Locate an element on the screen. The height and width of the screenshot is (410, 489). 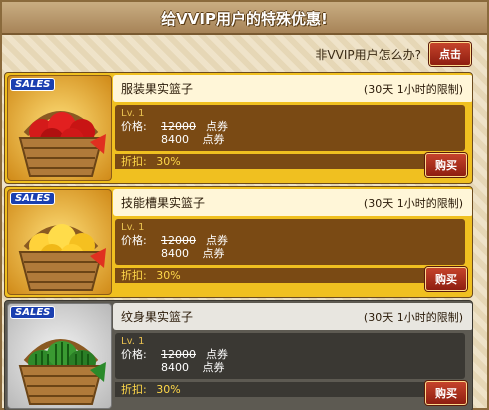
apple-basket-icon is located at coordinates (62, 144).